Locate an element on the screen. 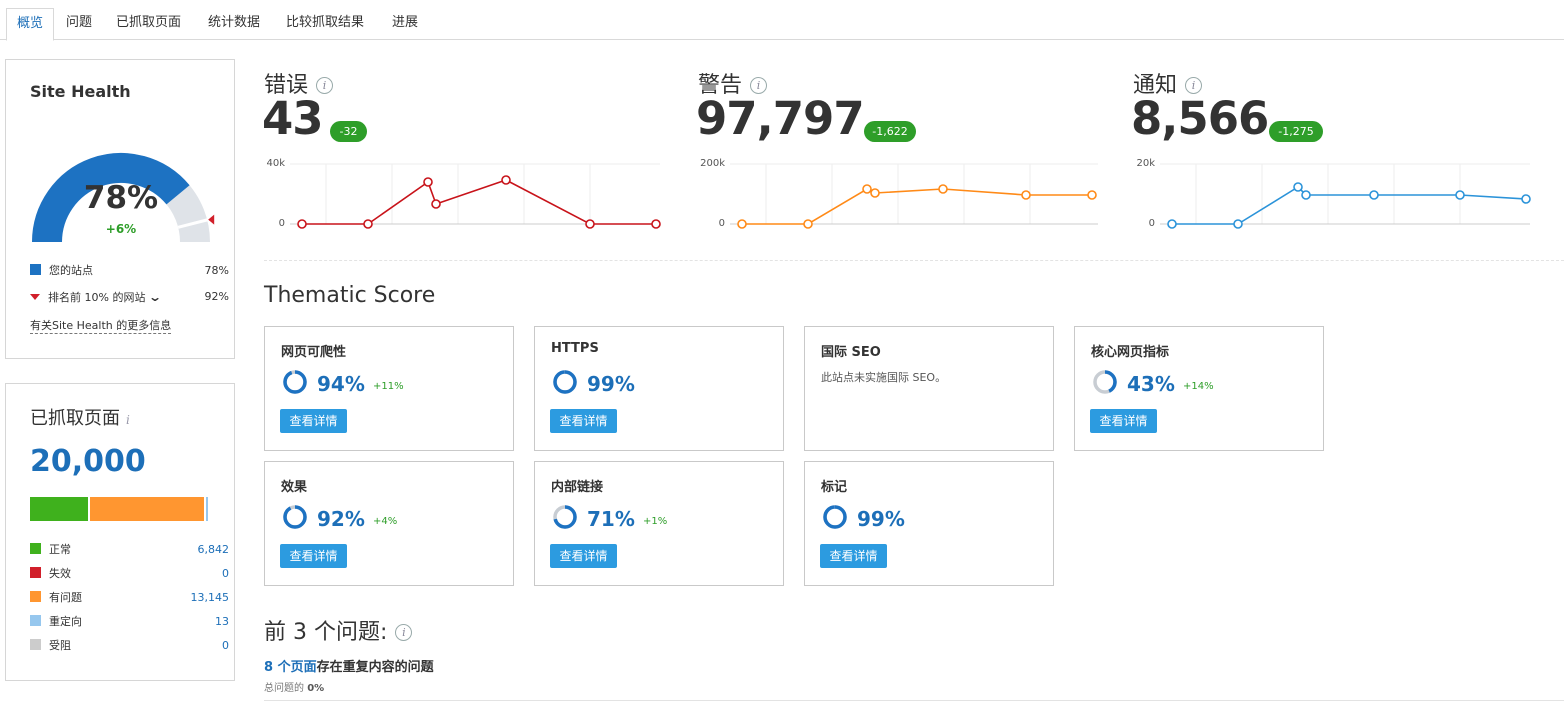 The image size is (1564, 702). notices-trend-line is located at coordinates (1349, 205).